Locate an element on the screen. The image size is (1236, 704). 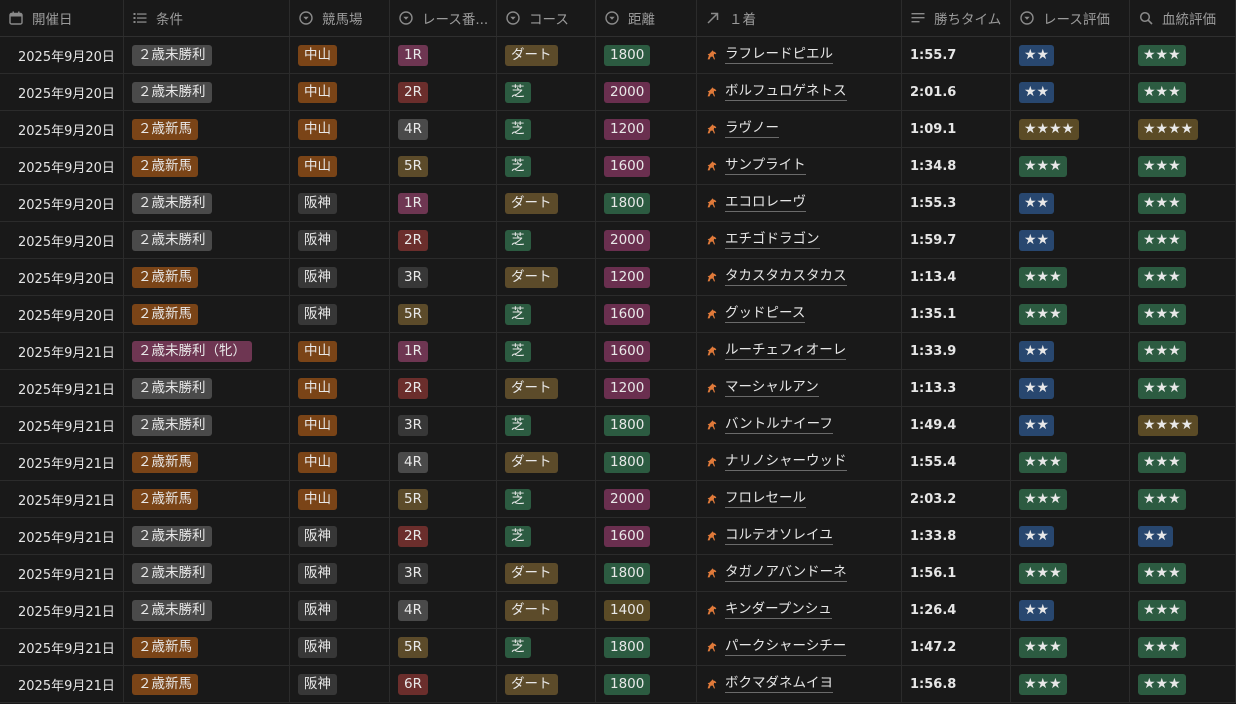
column-header-blood-eval: 血統評価 is located at coordinates (1183, 18).